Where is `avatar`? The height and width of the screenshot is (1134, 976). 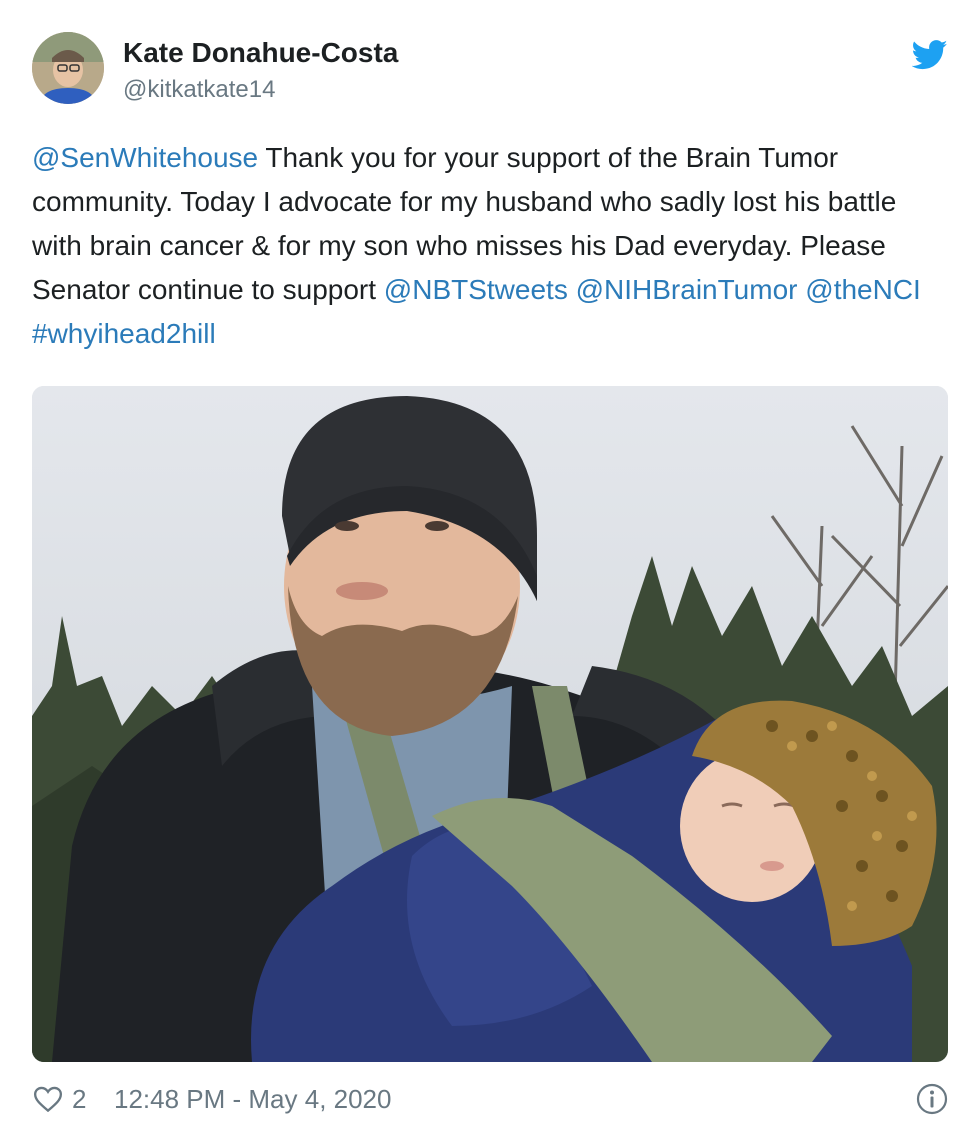 avatar is located at coordinates (68, 68).